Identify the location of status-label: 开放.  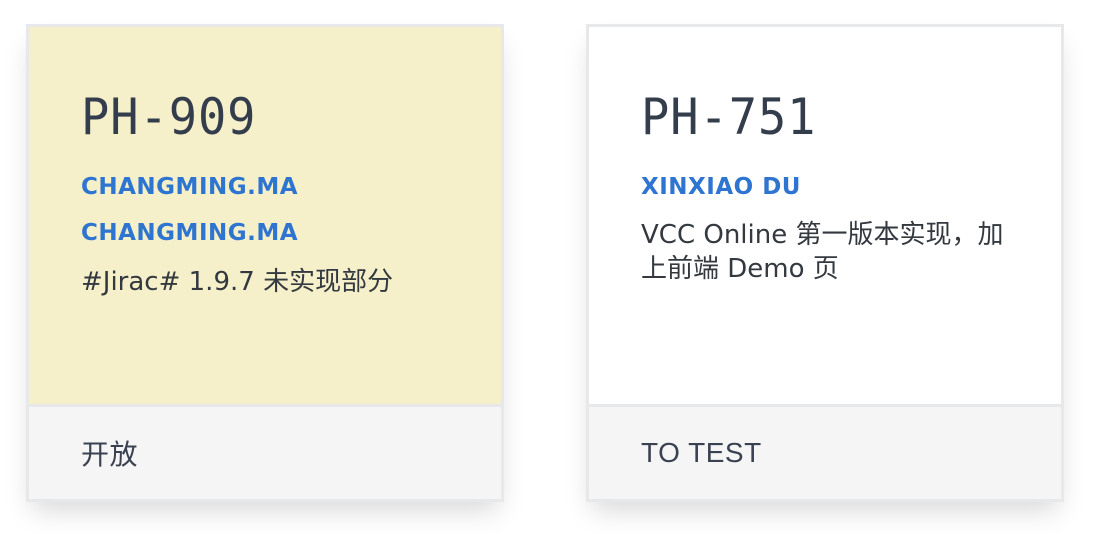
(110, 454).